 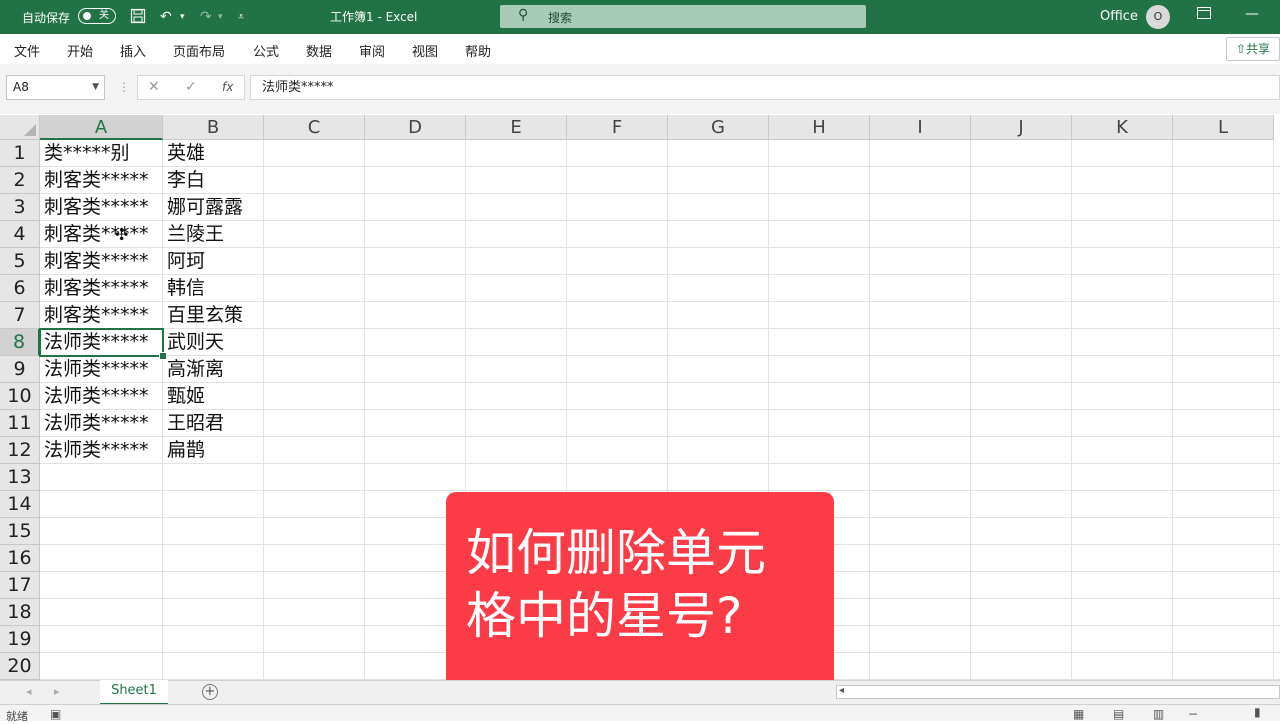 What do you see at coordinates (191, 87) in the screenshot?
I see `enter-icon: ✓` at bounding box center [191, 87].